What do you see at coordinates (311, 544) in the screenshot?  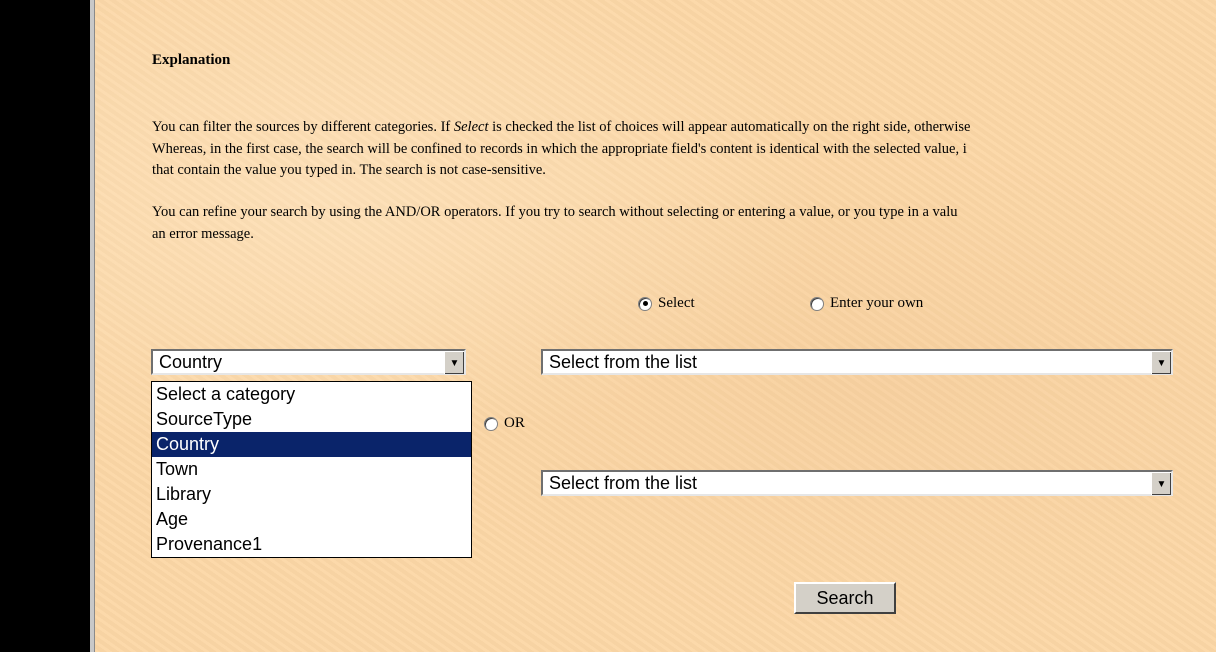 I see `category-option: Provenance1` at bounding box center [311, 544].